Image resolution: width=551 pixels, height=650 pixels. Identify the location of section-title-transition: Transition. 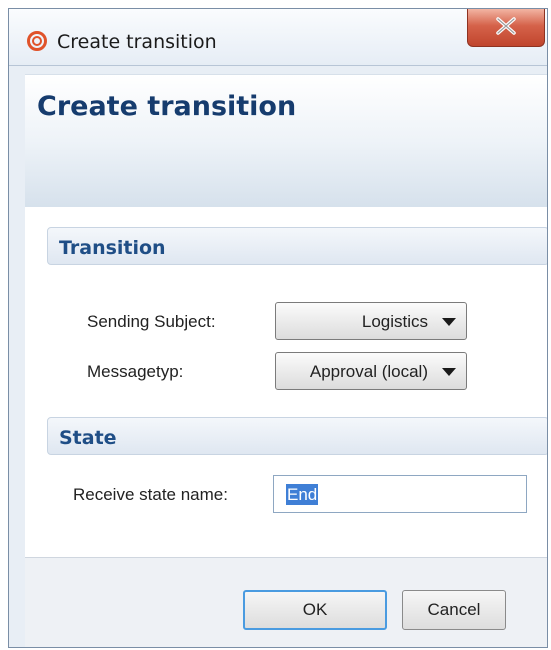
(112, 248).